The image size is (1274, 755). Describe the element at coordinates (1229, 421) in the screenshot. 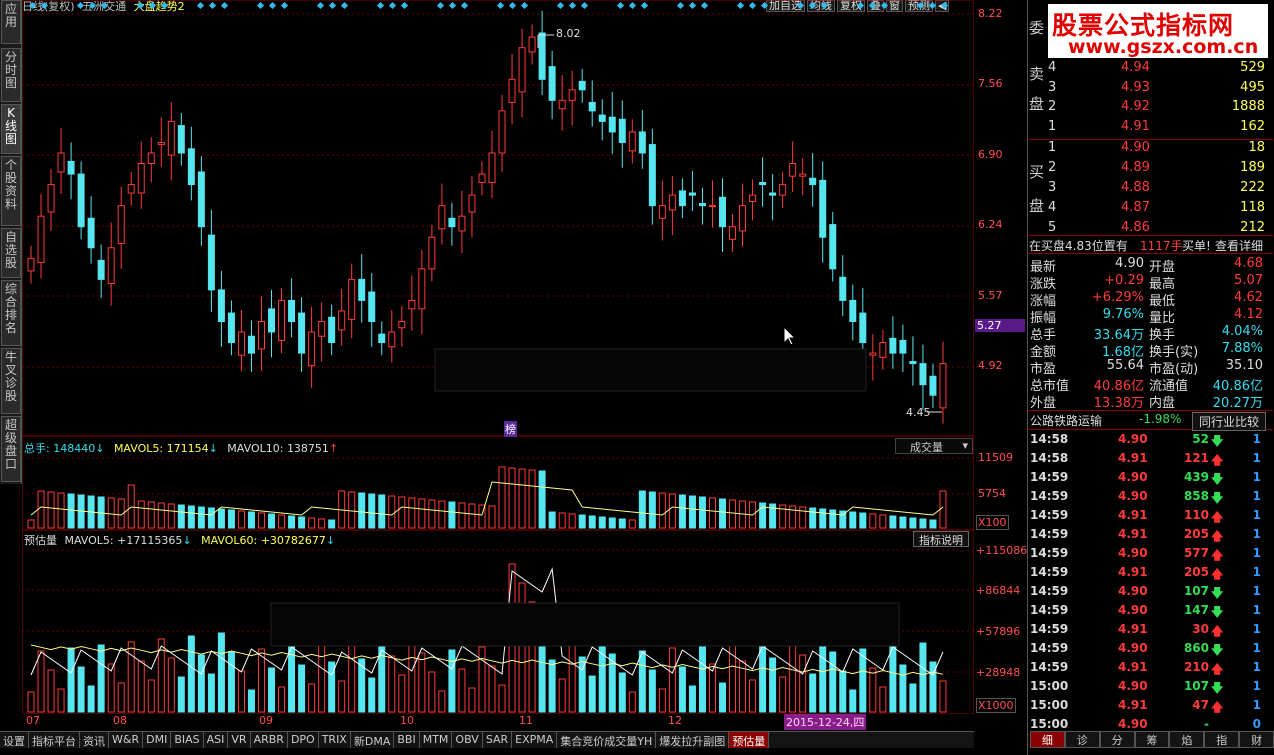

I see `industry-compare-button: 同行业比较` at that location.